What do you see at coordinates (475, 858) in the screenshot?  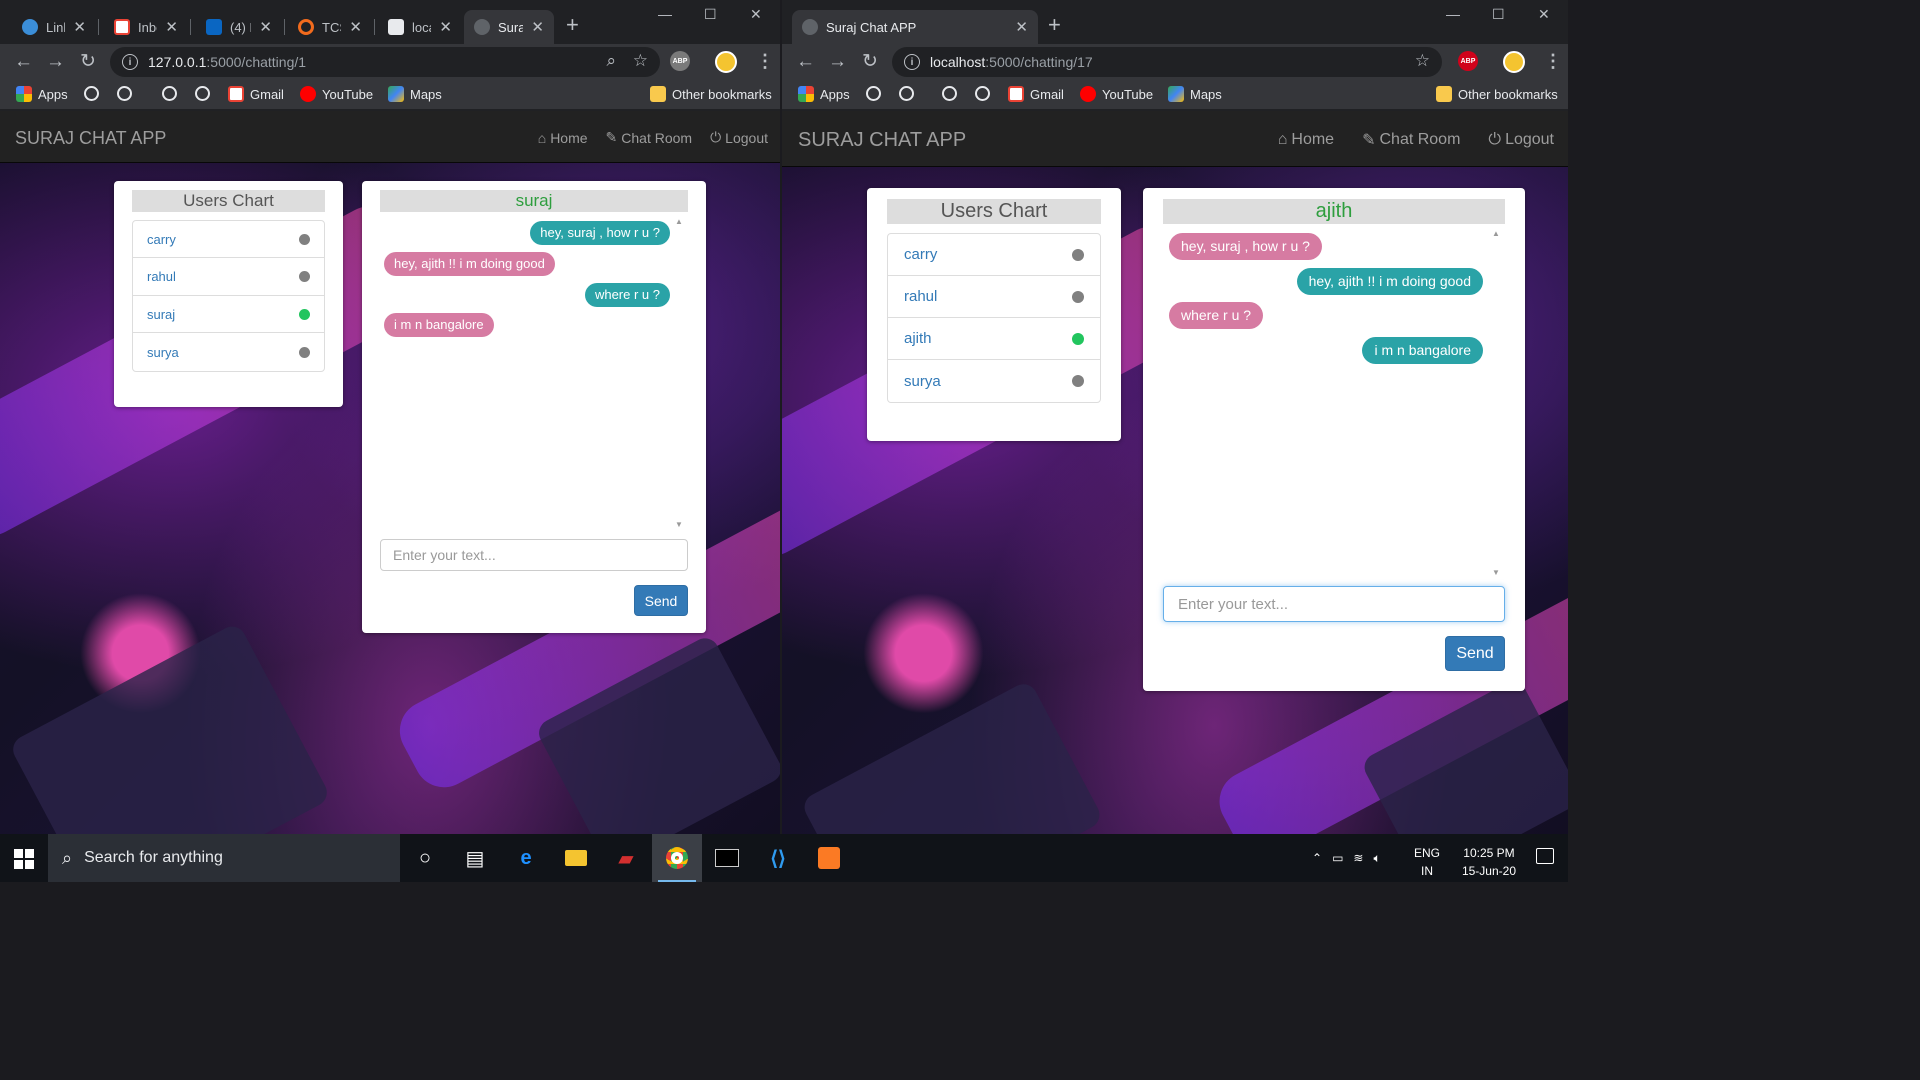 I see `task-view-icon: ▤` at bounding box center [475, 858].